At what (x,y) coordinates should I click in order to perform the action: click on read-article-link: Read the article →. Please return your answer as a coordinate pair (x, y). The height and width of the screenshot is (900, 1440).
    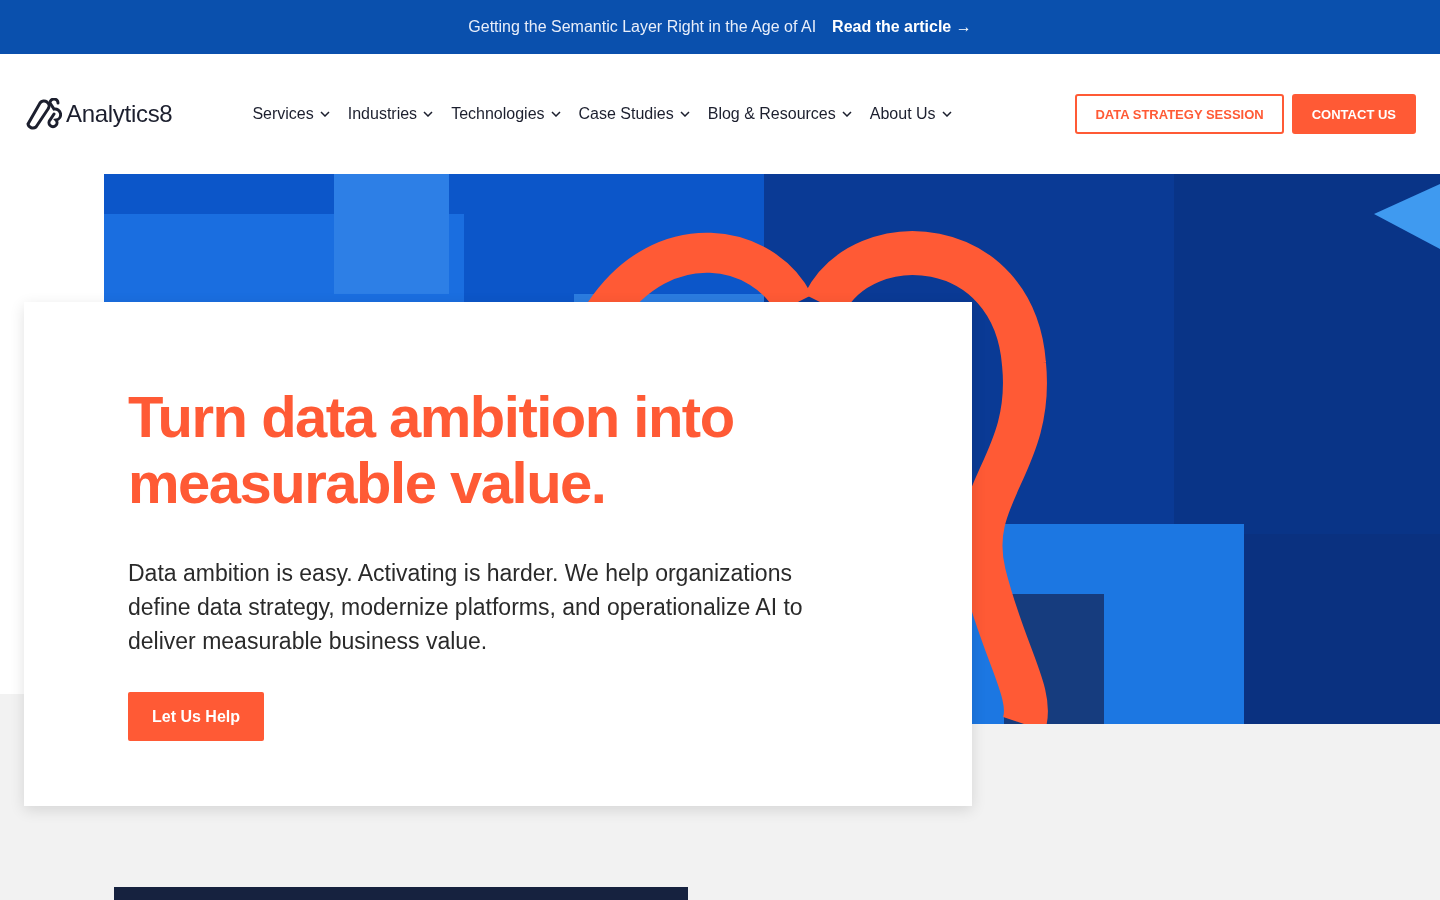
    Looking at the image, I should click on (902, 27).